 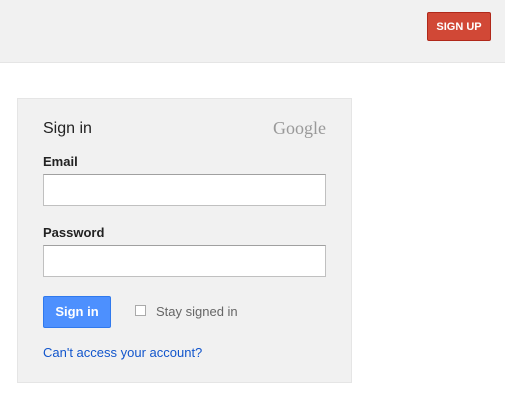 I want to click on sign-in-button: Sign in, so click(x=77, y=312).